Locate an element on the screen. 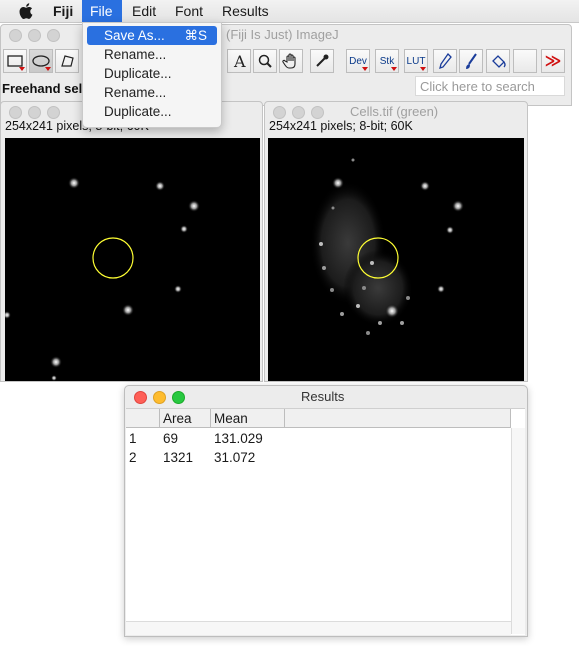  mean-value: 131.029 is located at coordinates (238, 438).